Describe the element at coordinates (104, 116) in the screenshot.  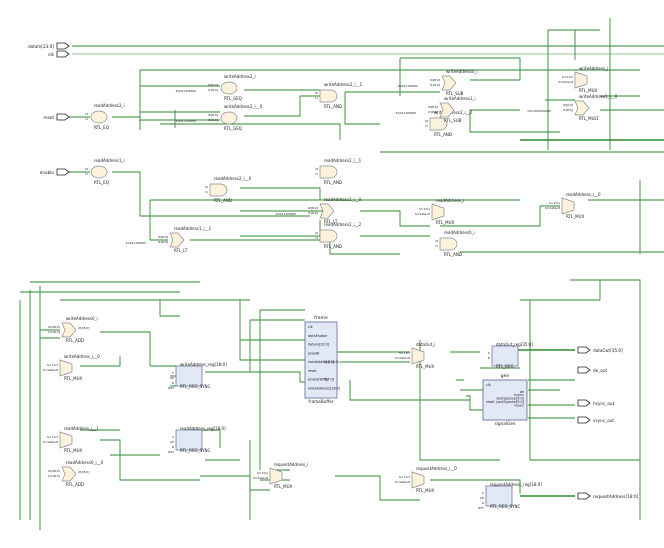
I see `logic-cell: readAddress2_i RTL_EQ I0I1` at that location.